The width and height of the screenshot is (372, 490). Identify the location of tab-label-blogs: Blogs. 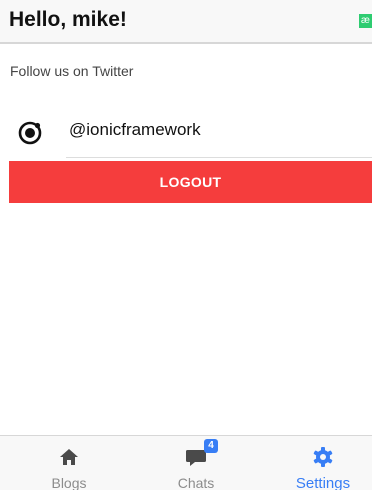
(69, 482).